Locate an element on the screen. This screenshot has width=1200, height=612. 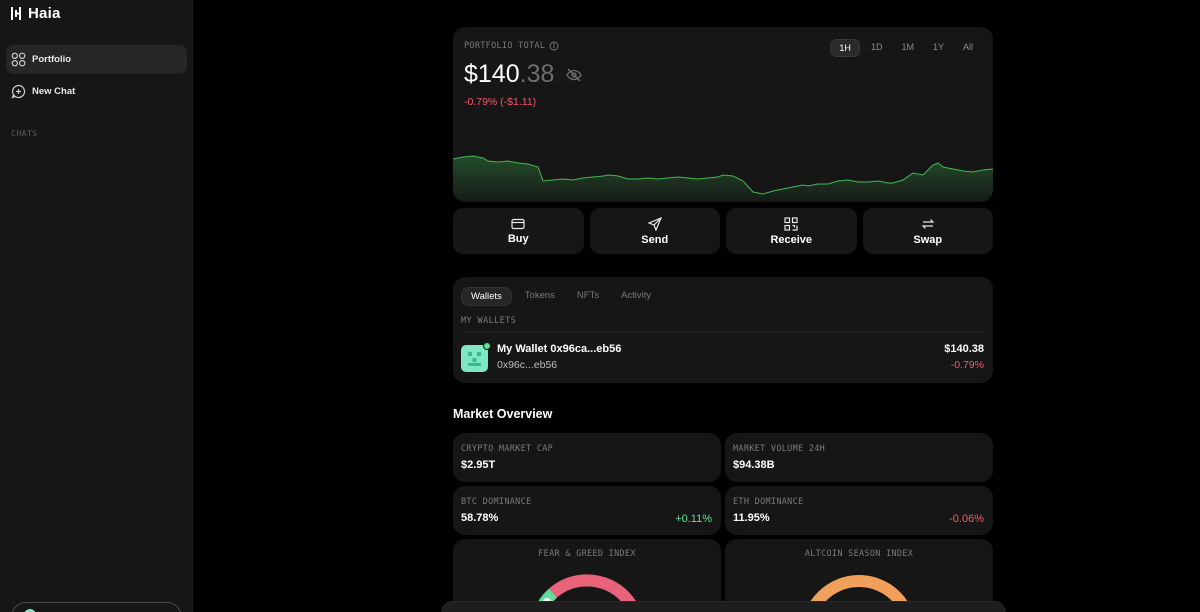
sidebar-item-label: New Chat is located at coordinates (54, 91).